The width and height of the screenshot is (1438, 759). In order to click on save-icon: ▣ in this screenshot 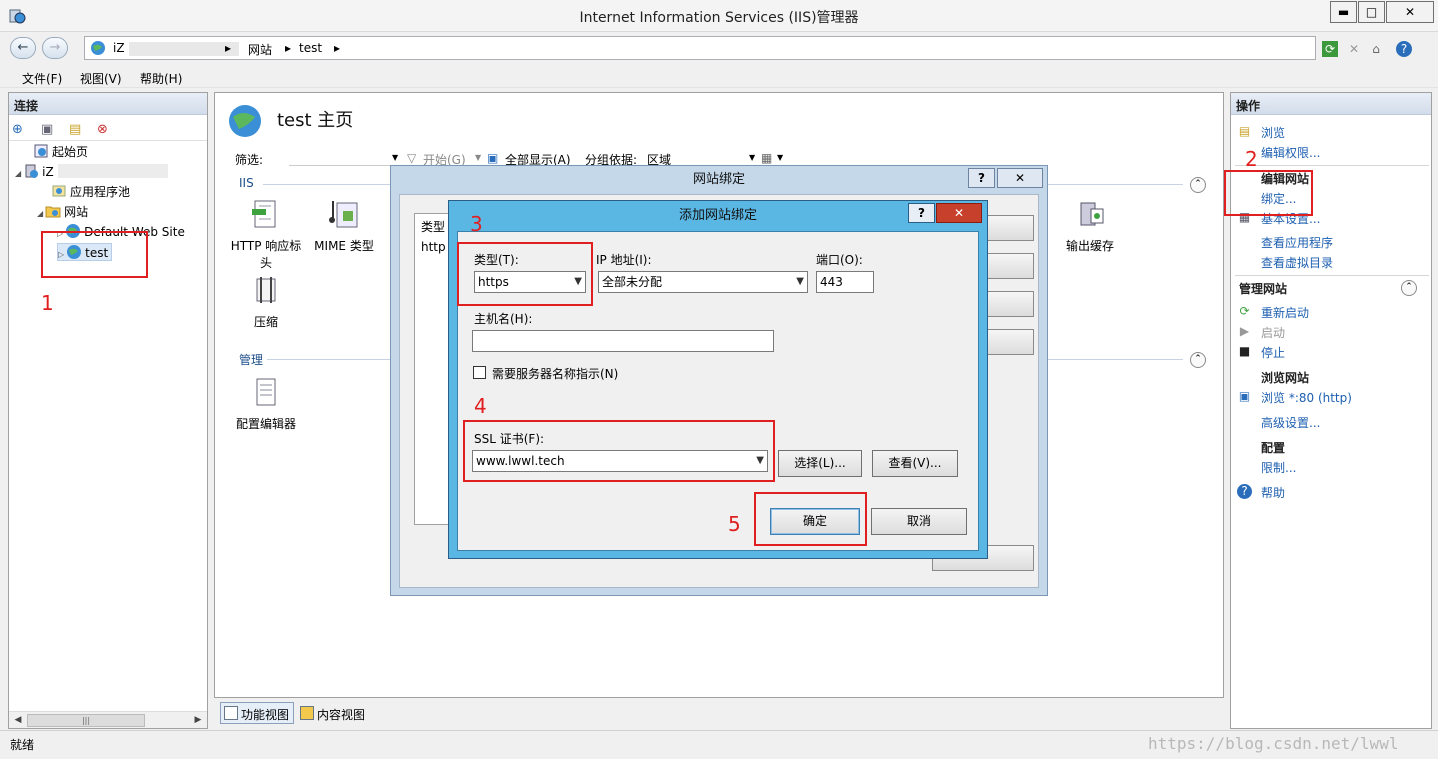, I will do `click(47, 129)`.